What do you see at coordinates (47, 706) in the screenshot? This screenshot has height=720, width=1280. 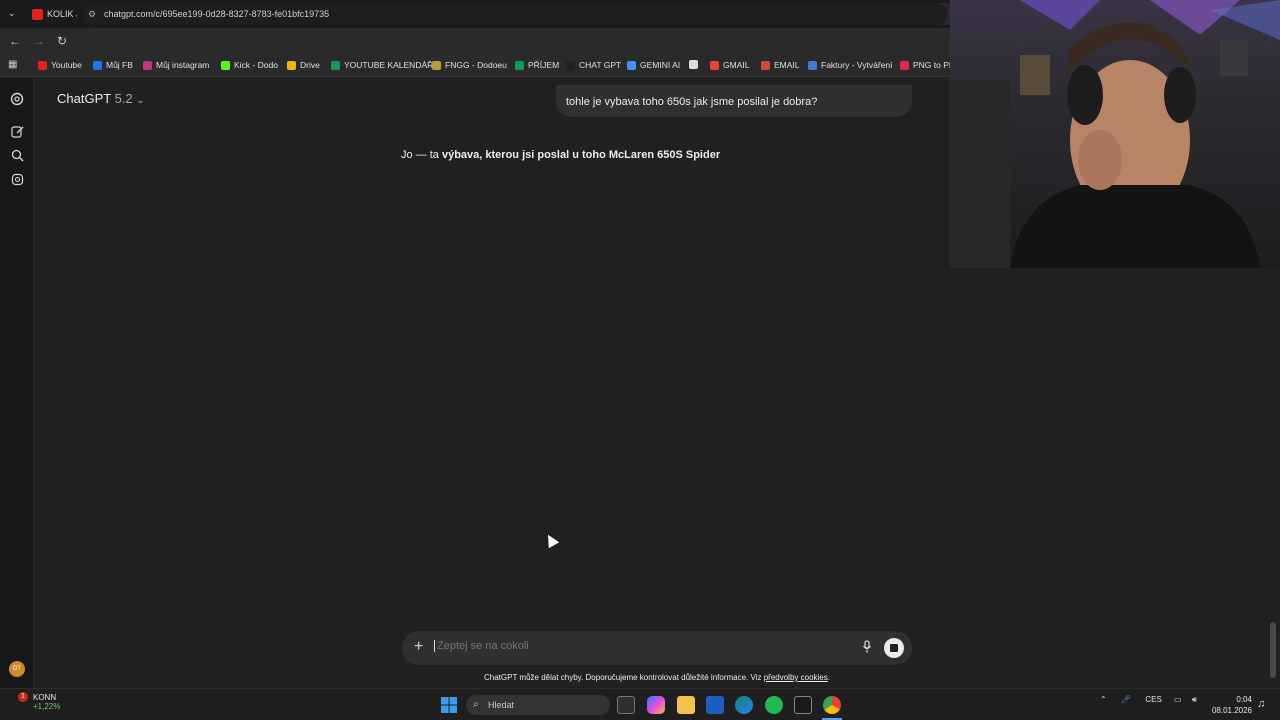 I see `stock-change: +1,22%` at bounding box center [47, 706].